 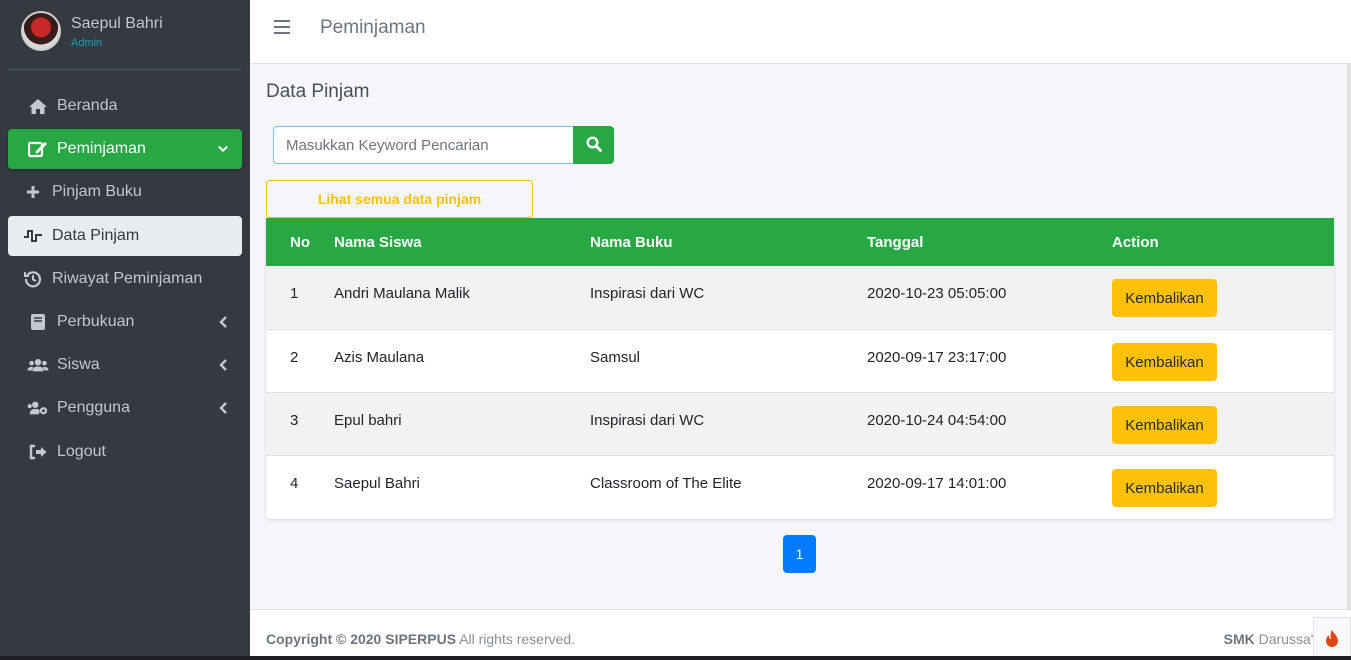 I want to click on cell-no: 2, so click(x=294, y=357).